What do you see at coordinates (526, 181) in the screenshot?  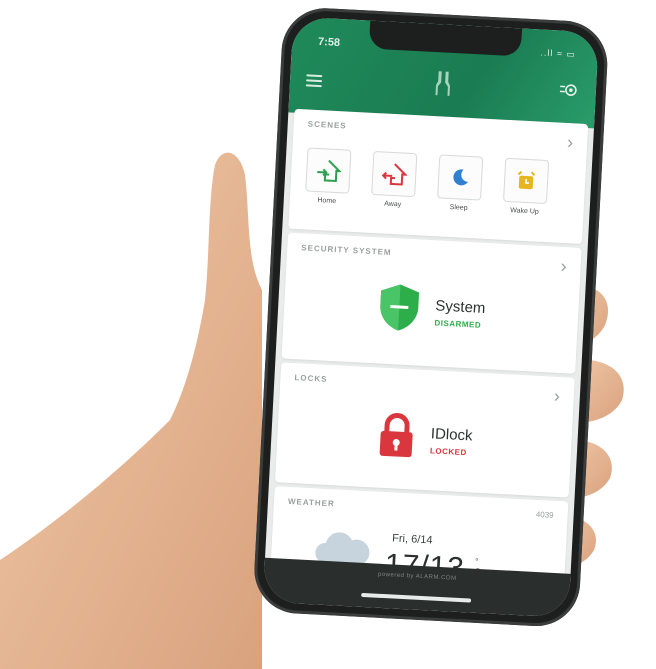 I see `alarm-clock-icon` at bounding box center [526, 181].